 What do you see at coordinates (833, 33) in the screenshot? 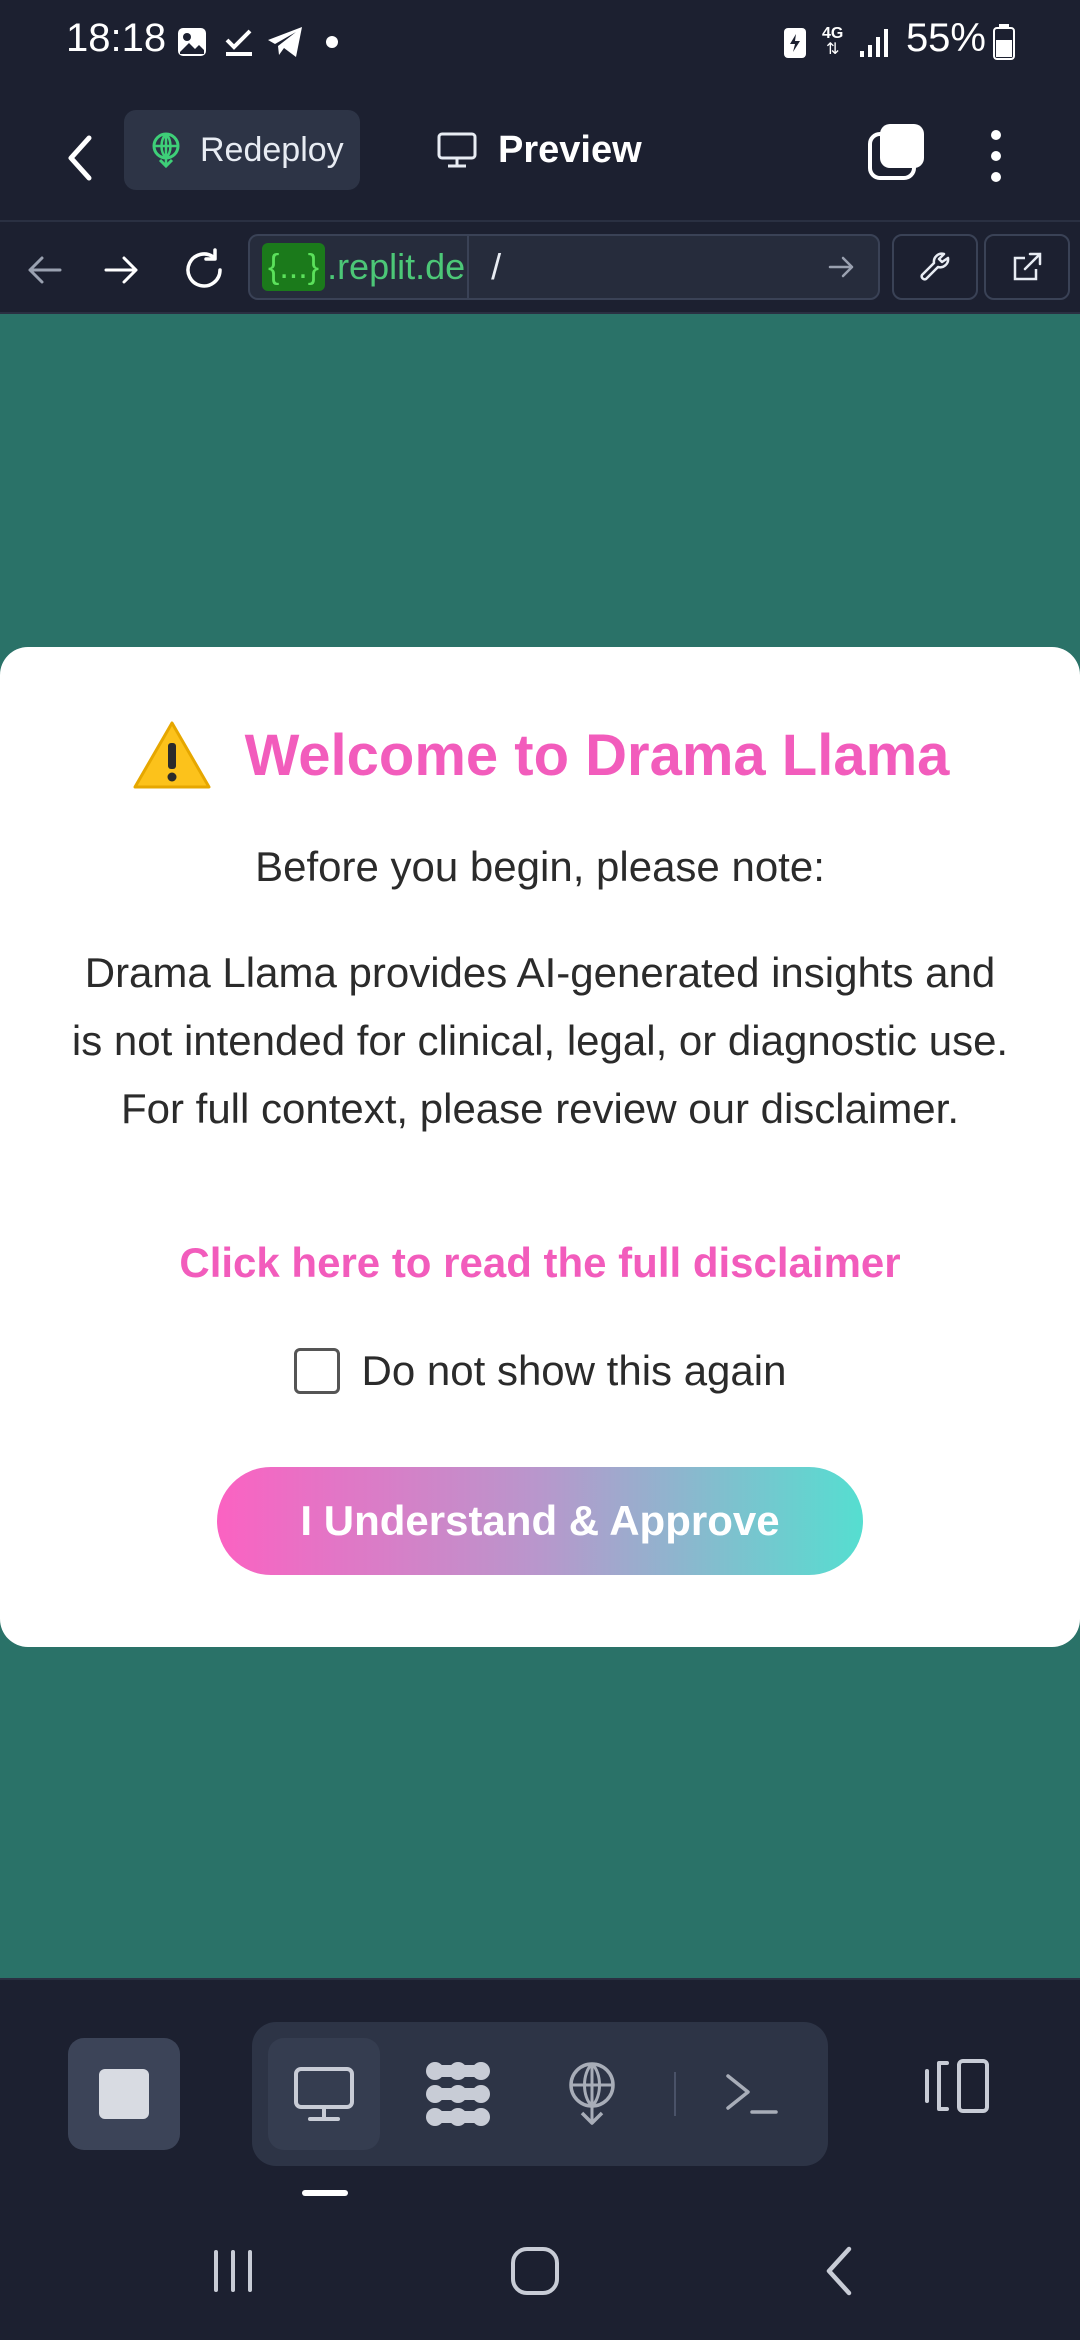
I see `network-label: 4G` at bounding box center [833, 33].